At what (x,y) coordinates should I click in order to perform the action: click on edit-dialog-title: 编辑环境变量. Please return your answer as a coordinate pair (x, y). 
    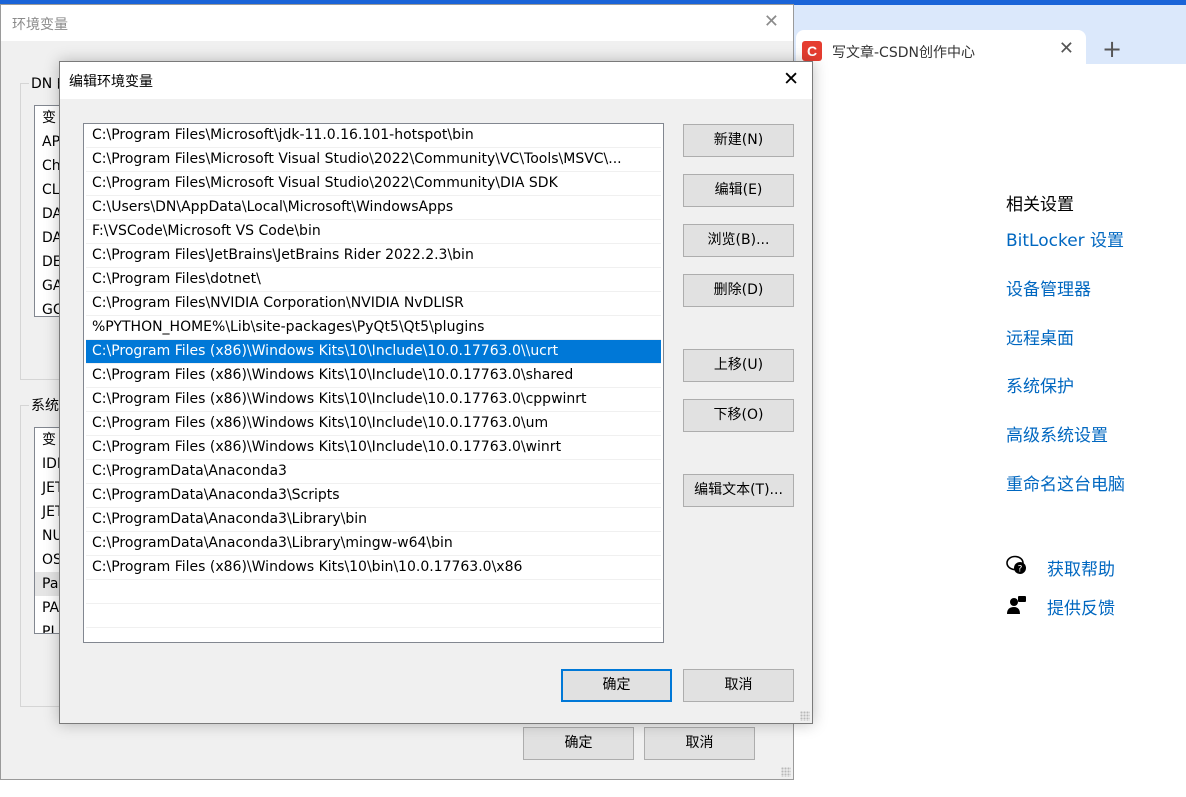
    Looking at the image, I should click on (111, 82).